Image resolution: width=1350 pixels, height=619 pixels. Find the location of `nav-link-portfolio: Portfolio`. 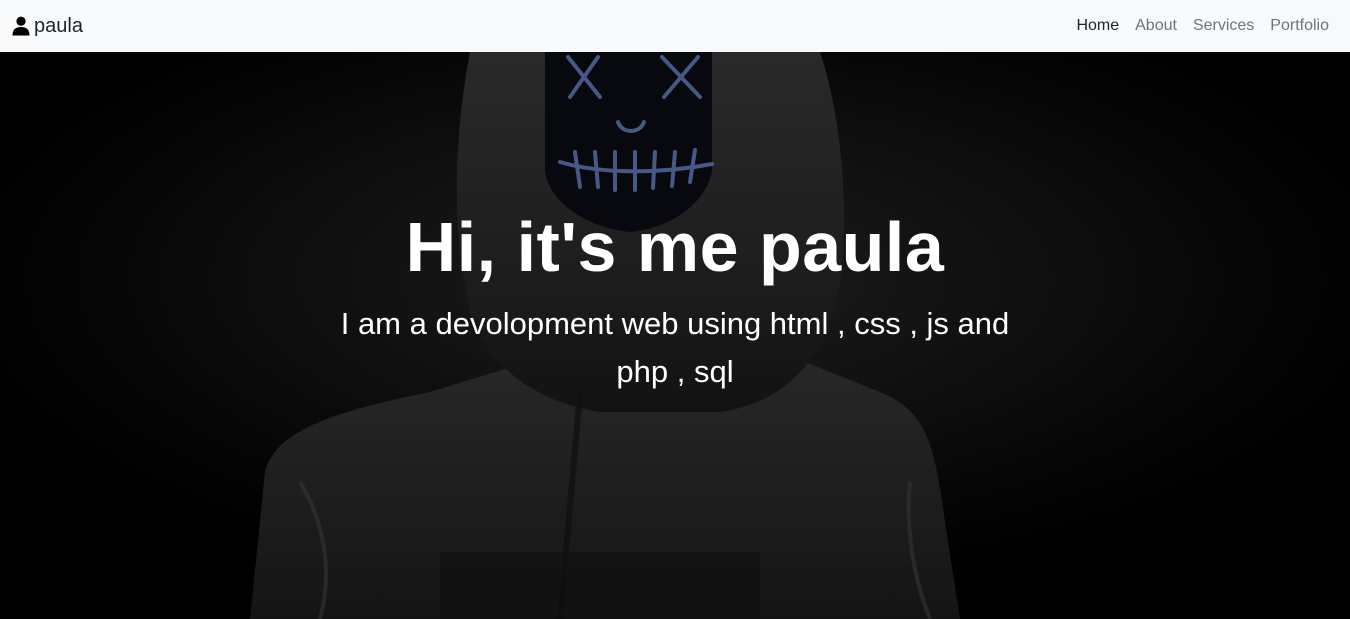

nav-link-portfolio: Portfolio is located at coordinates (1299, 26).